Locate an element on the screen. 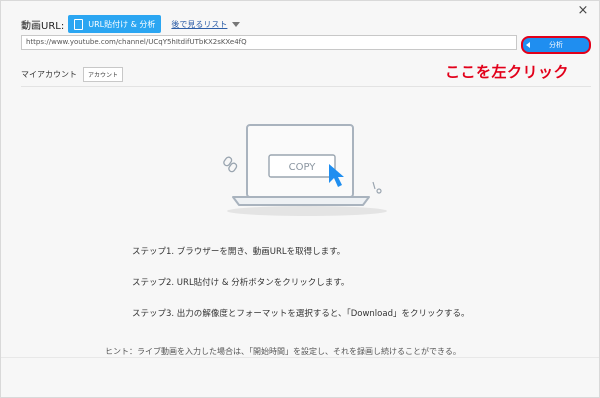 This screenshot has width=600, height=398. sparkle-icon is located at coordinates (377, 187).